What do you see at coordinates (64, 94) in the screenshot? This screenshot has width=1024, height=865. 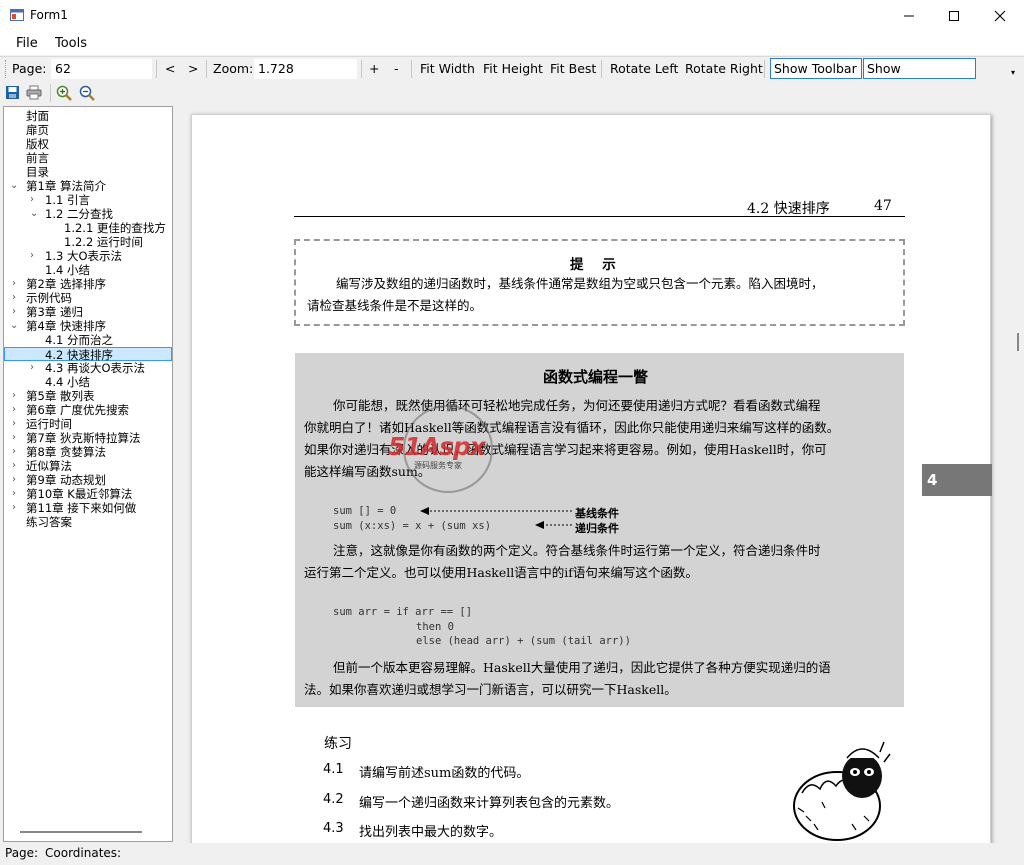 I see `zoom-in-icon` at bounding box center [64, 94].